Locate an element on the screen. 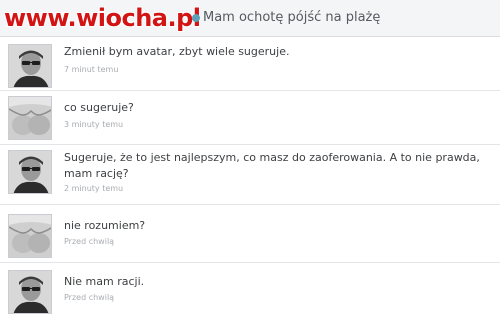  status-online-icon is located at coordinates (196, 18).